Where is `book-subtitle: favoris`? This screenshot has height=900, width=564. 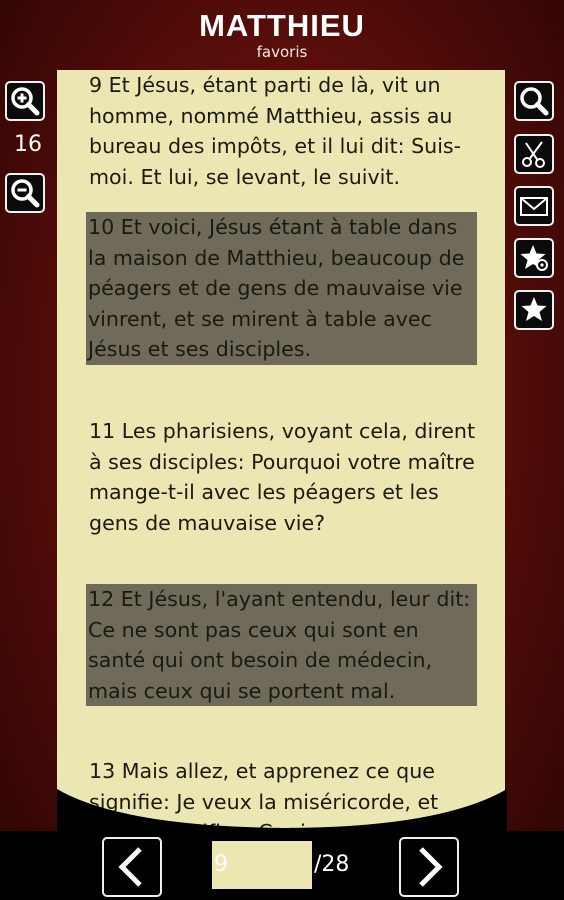
book-subtitle: favoris is located at coordinates (282, 52).